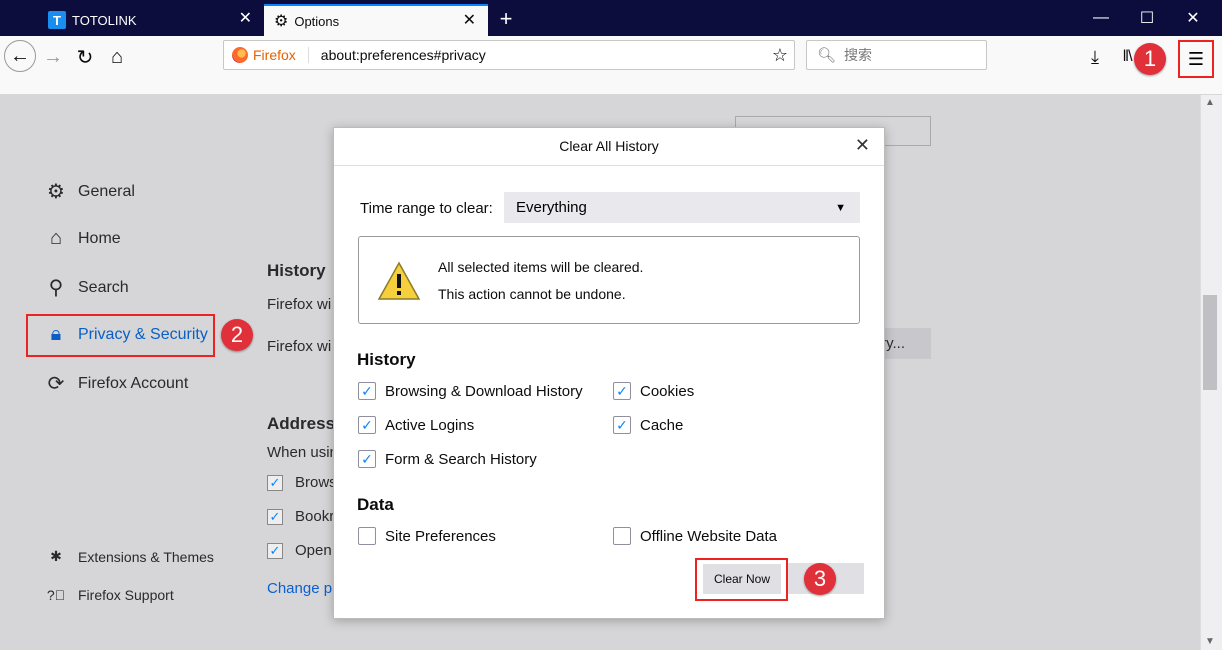  I want to click on scroll-down-icon: ▼, so click(1210, 641).